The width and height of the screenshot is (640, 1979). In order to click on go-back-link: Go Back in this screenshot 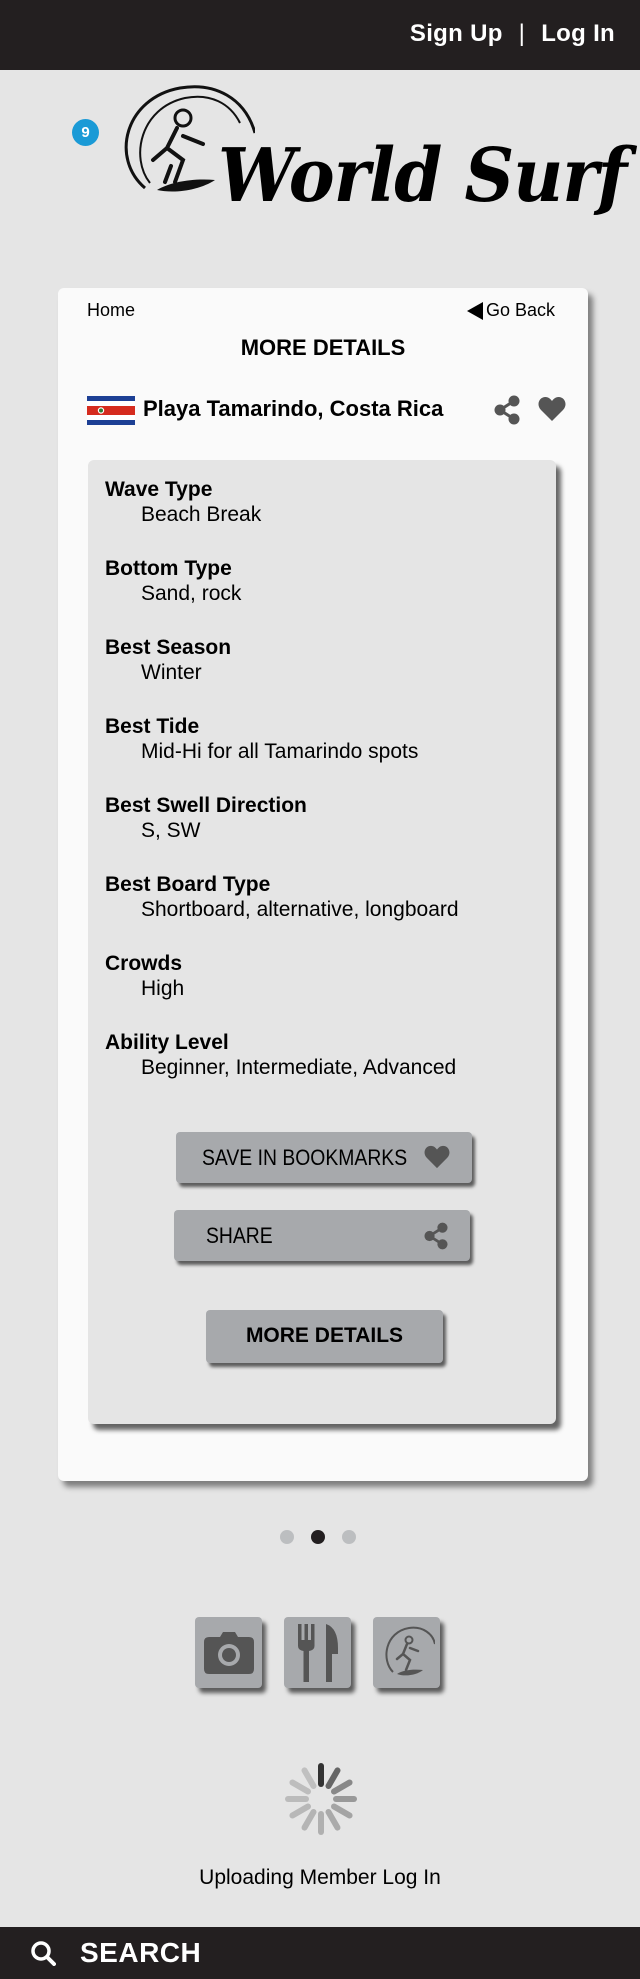, I will do `click(510, 310)`.